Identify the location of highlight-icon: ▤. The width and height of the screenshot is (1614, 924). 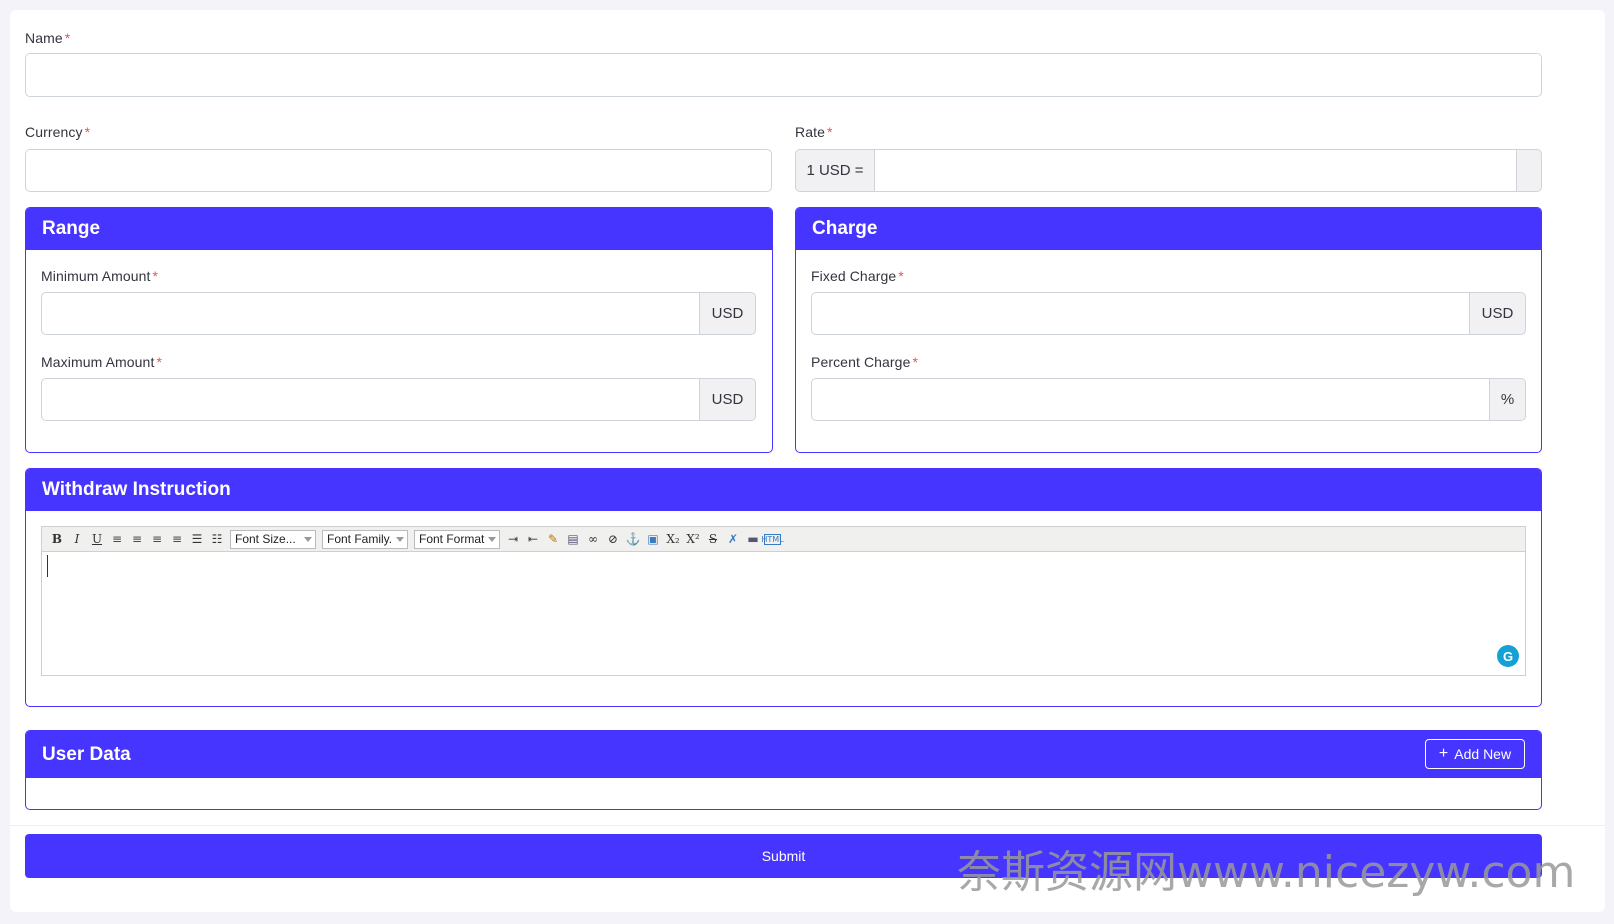
(573, 539).